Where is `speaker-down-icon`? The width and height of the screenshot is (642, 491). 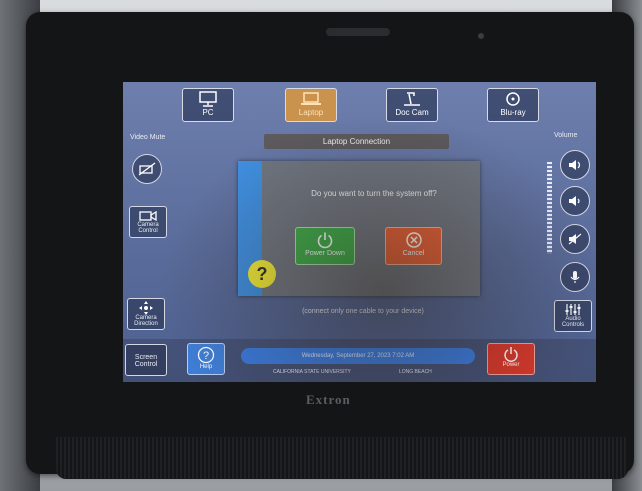
speaker-down-icon is located at coordinates (574, 201).